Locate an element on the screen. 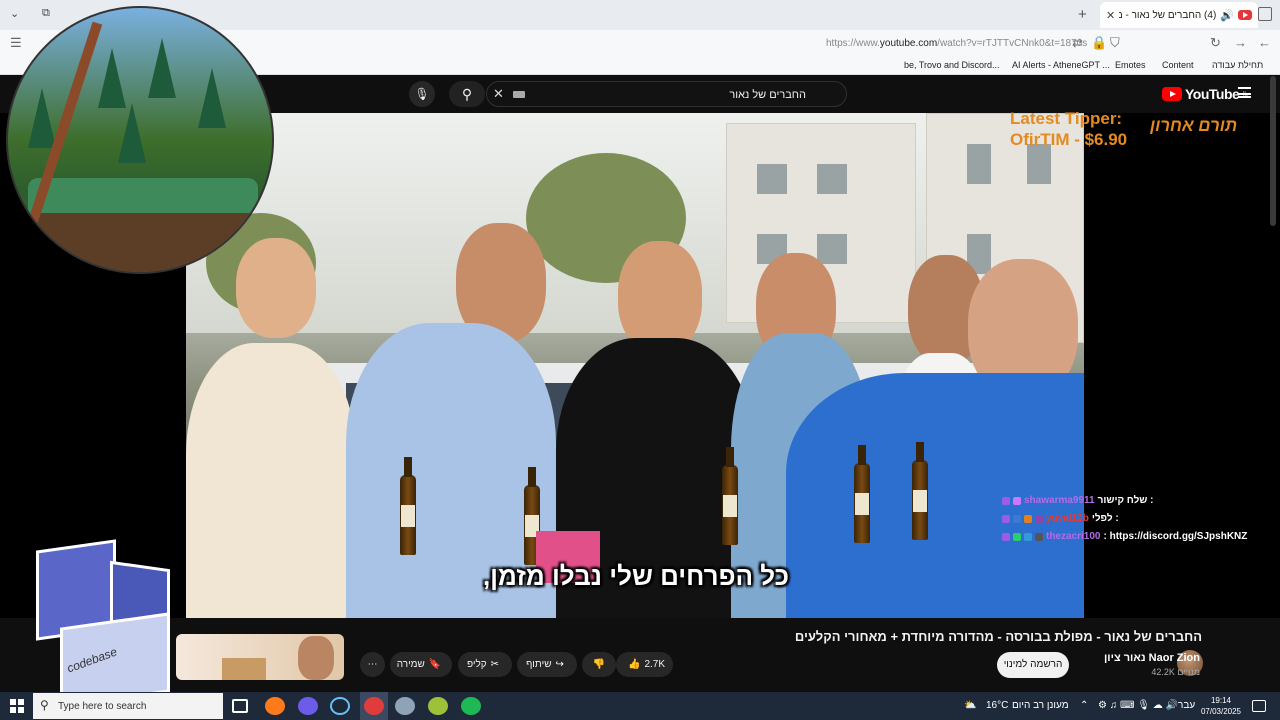 This screenshot has width=1280, height=720. bookmark-emotes: Emotes is located at coordinates (1130, 65).